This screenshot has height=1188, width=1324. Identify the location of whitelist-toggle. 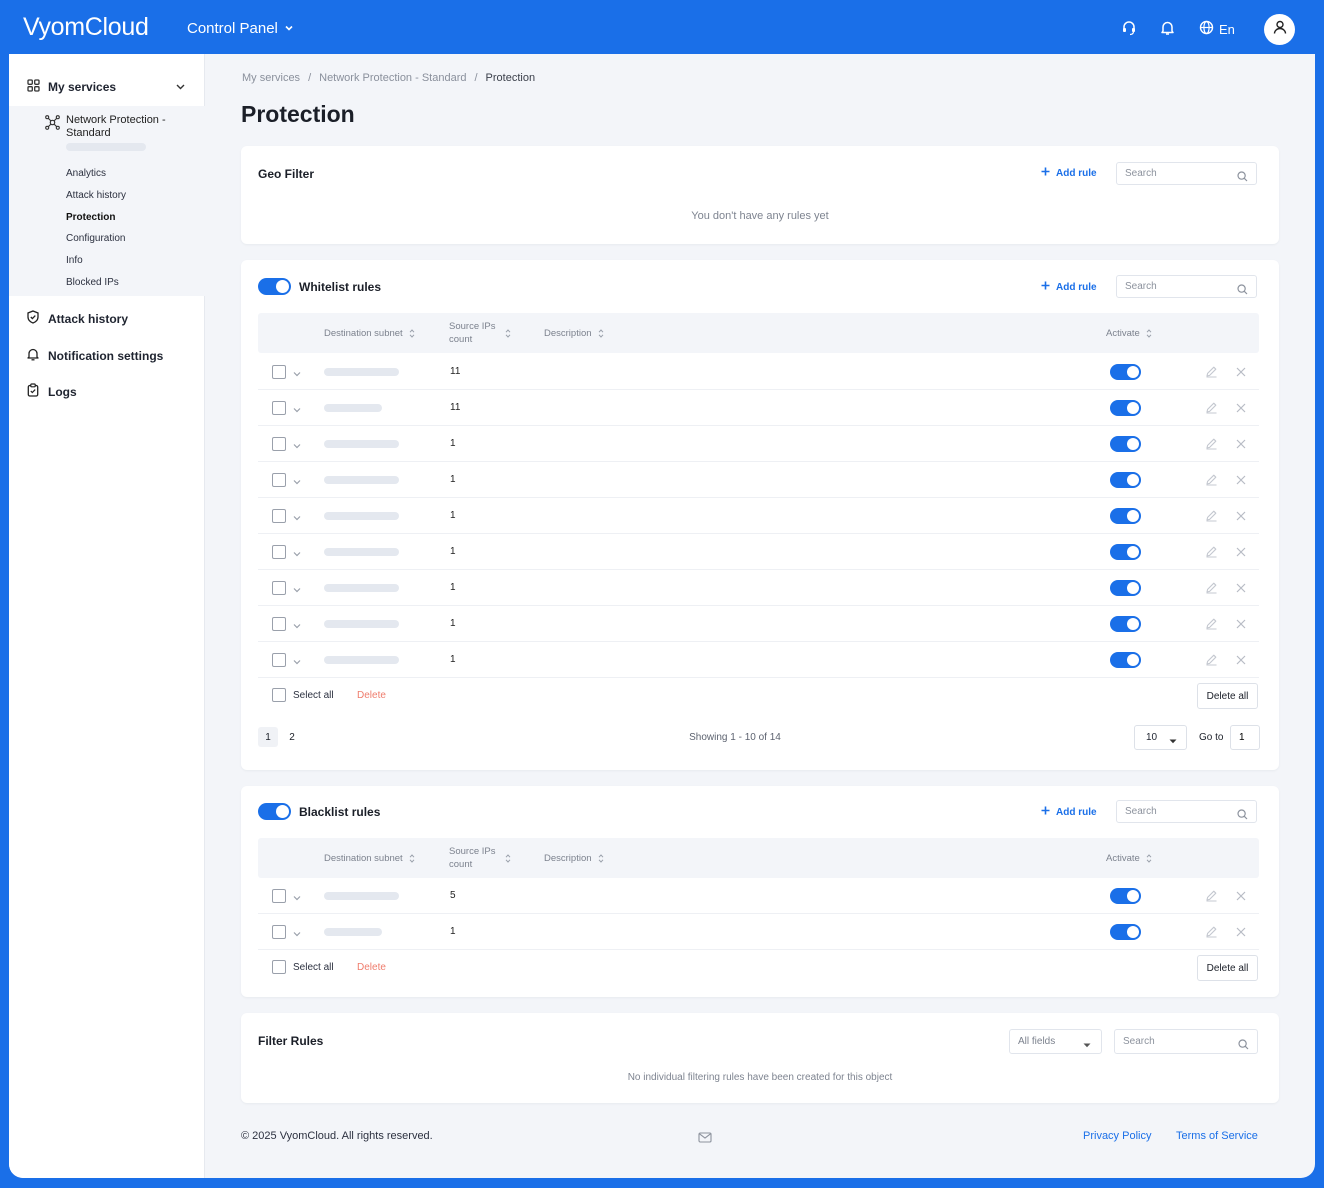
(274, 286).